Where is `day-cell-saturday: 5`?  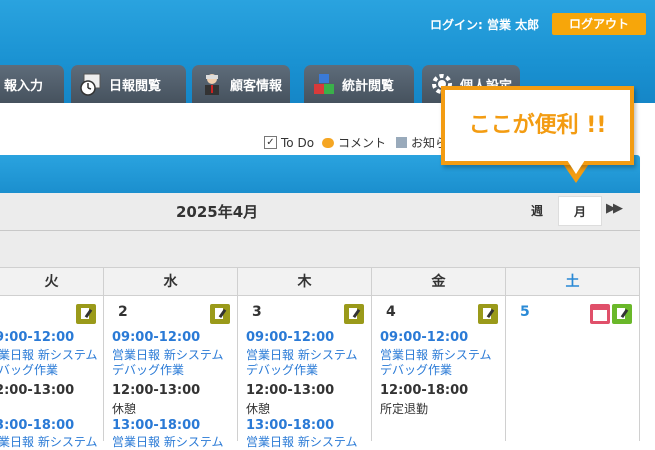 day-cell-saturday: 5 is located at coordinates (573, 368).